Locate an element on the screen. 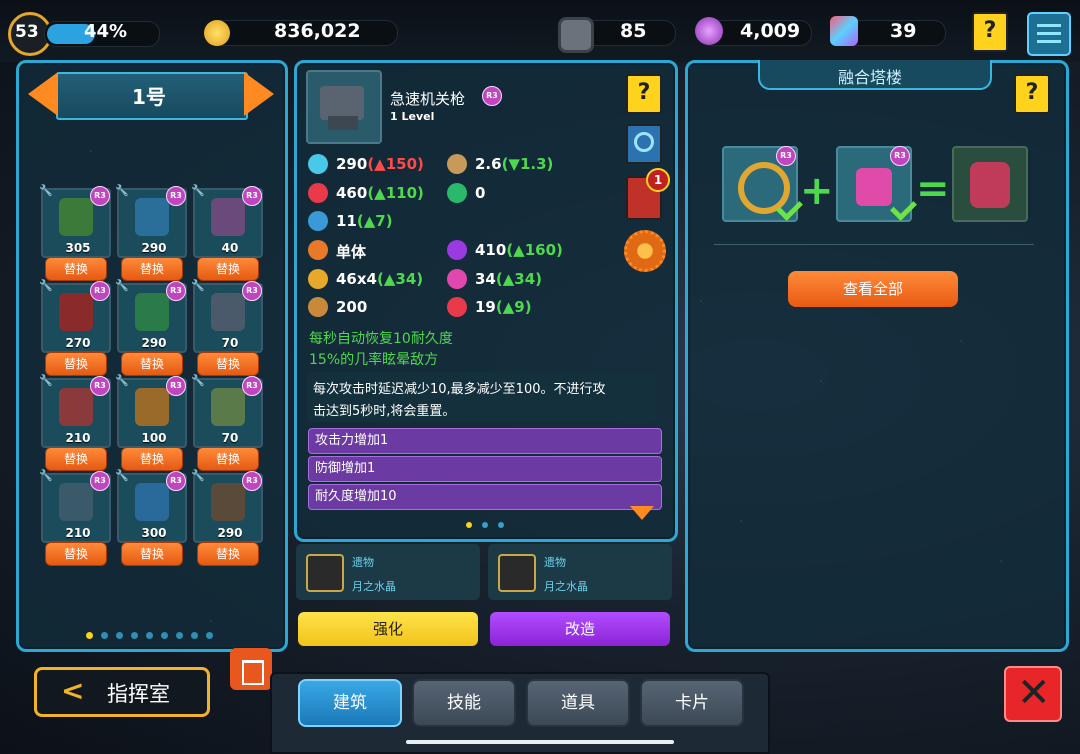  settings-gear-icon is located at coordinates (645, 251).